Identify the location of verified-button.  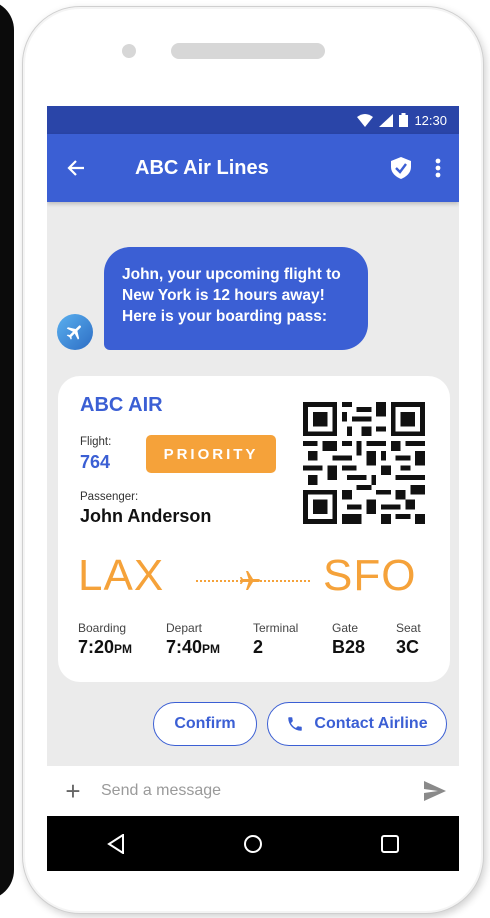
(401, 168).